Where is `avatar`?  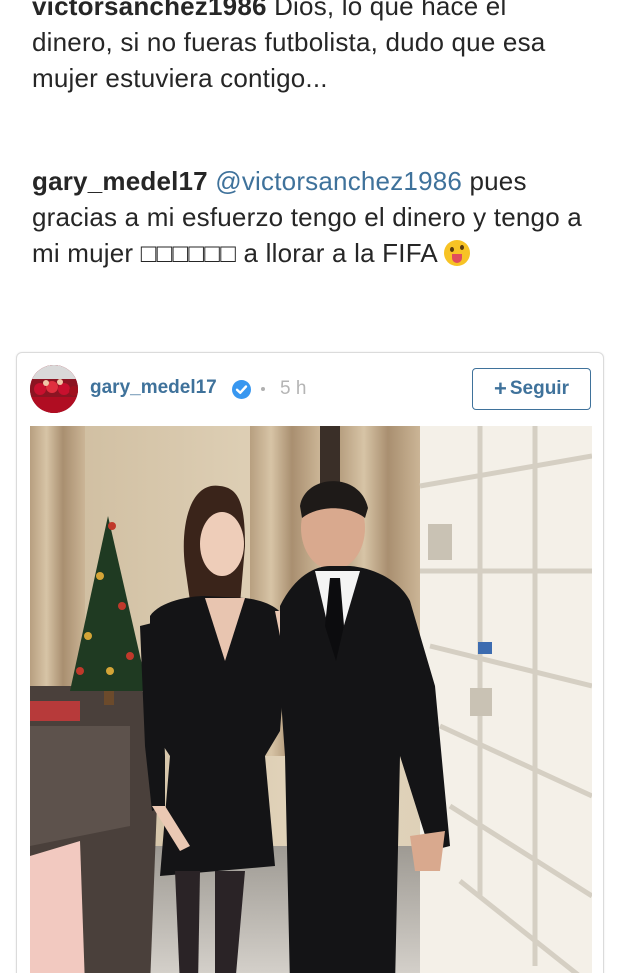 avatar is located at coordinates (54, 389).